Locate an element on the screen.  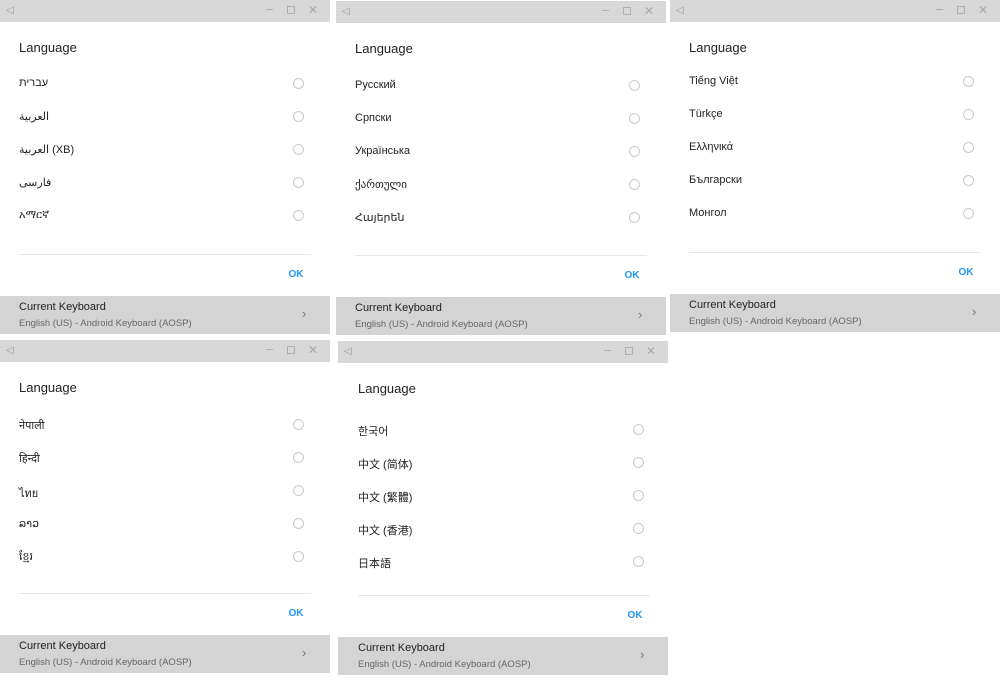
language-option: አማርኛ is located at coordinates (165, 216).